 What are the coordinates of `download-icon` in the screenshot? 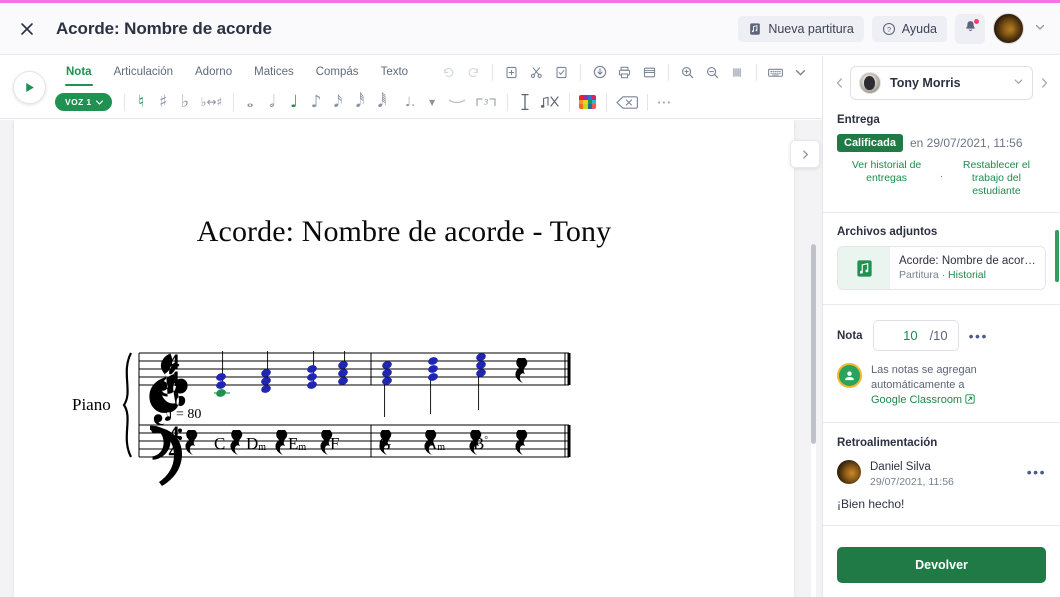 It's located at (599, 72).